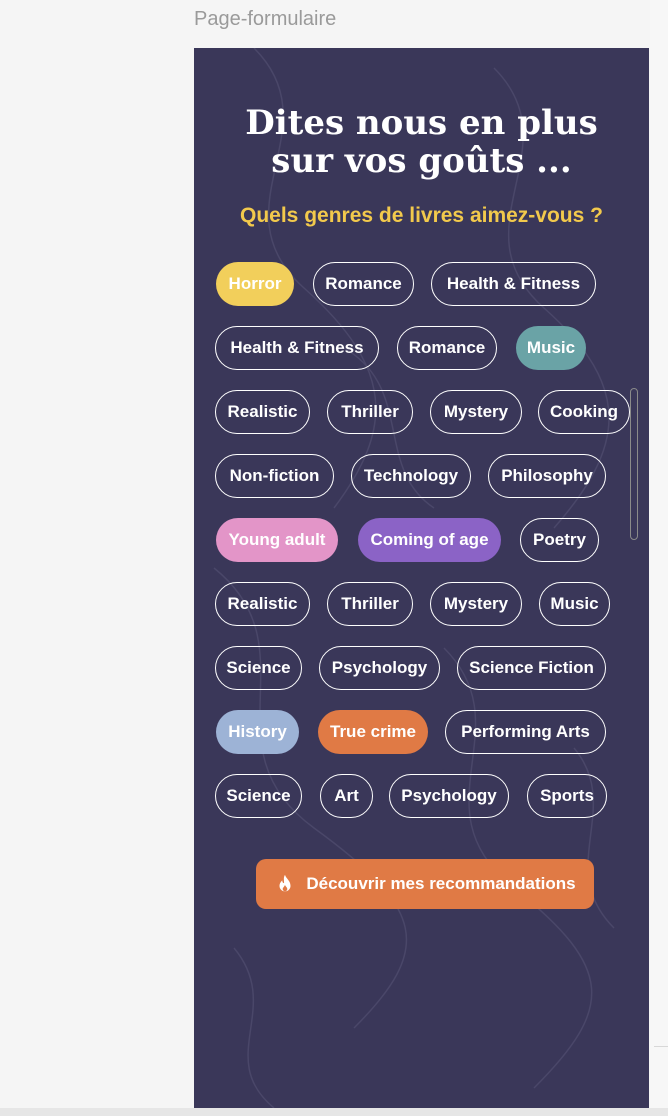  I want to click on scrollbar, so click(634, 464).